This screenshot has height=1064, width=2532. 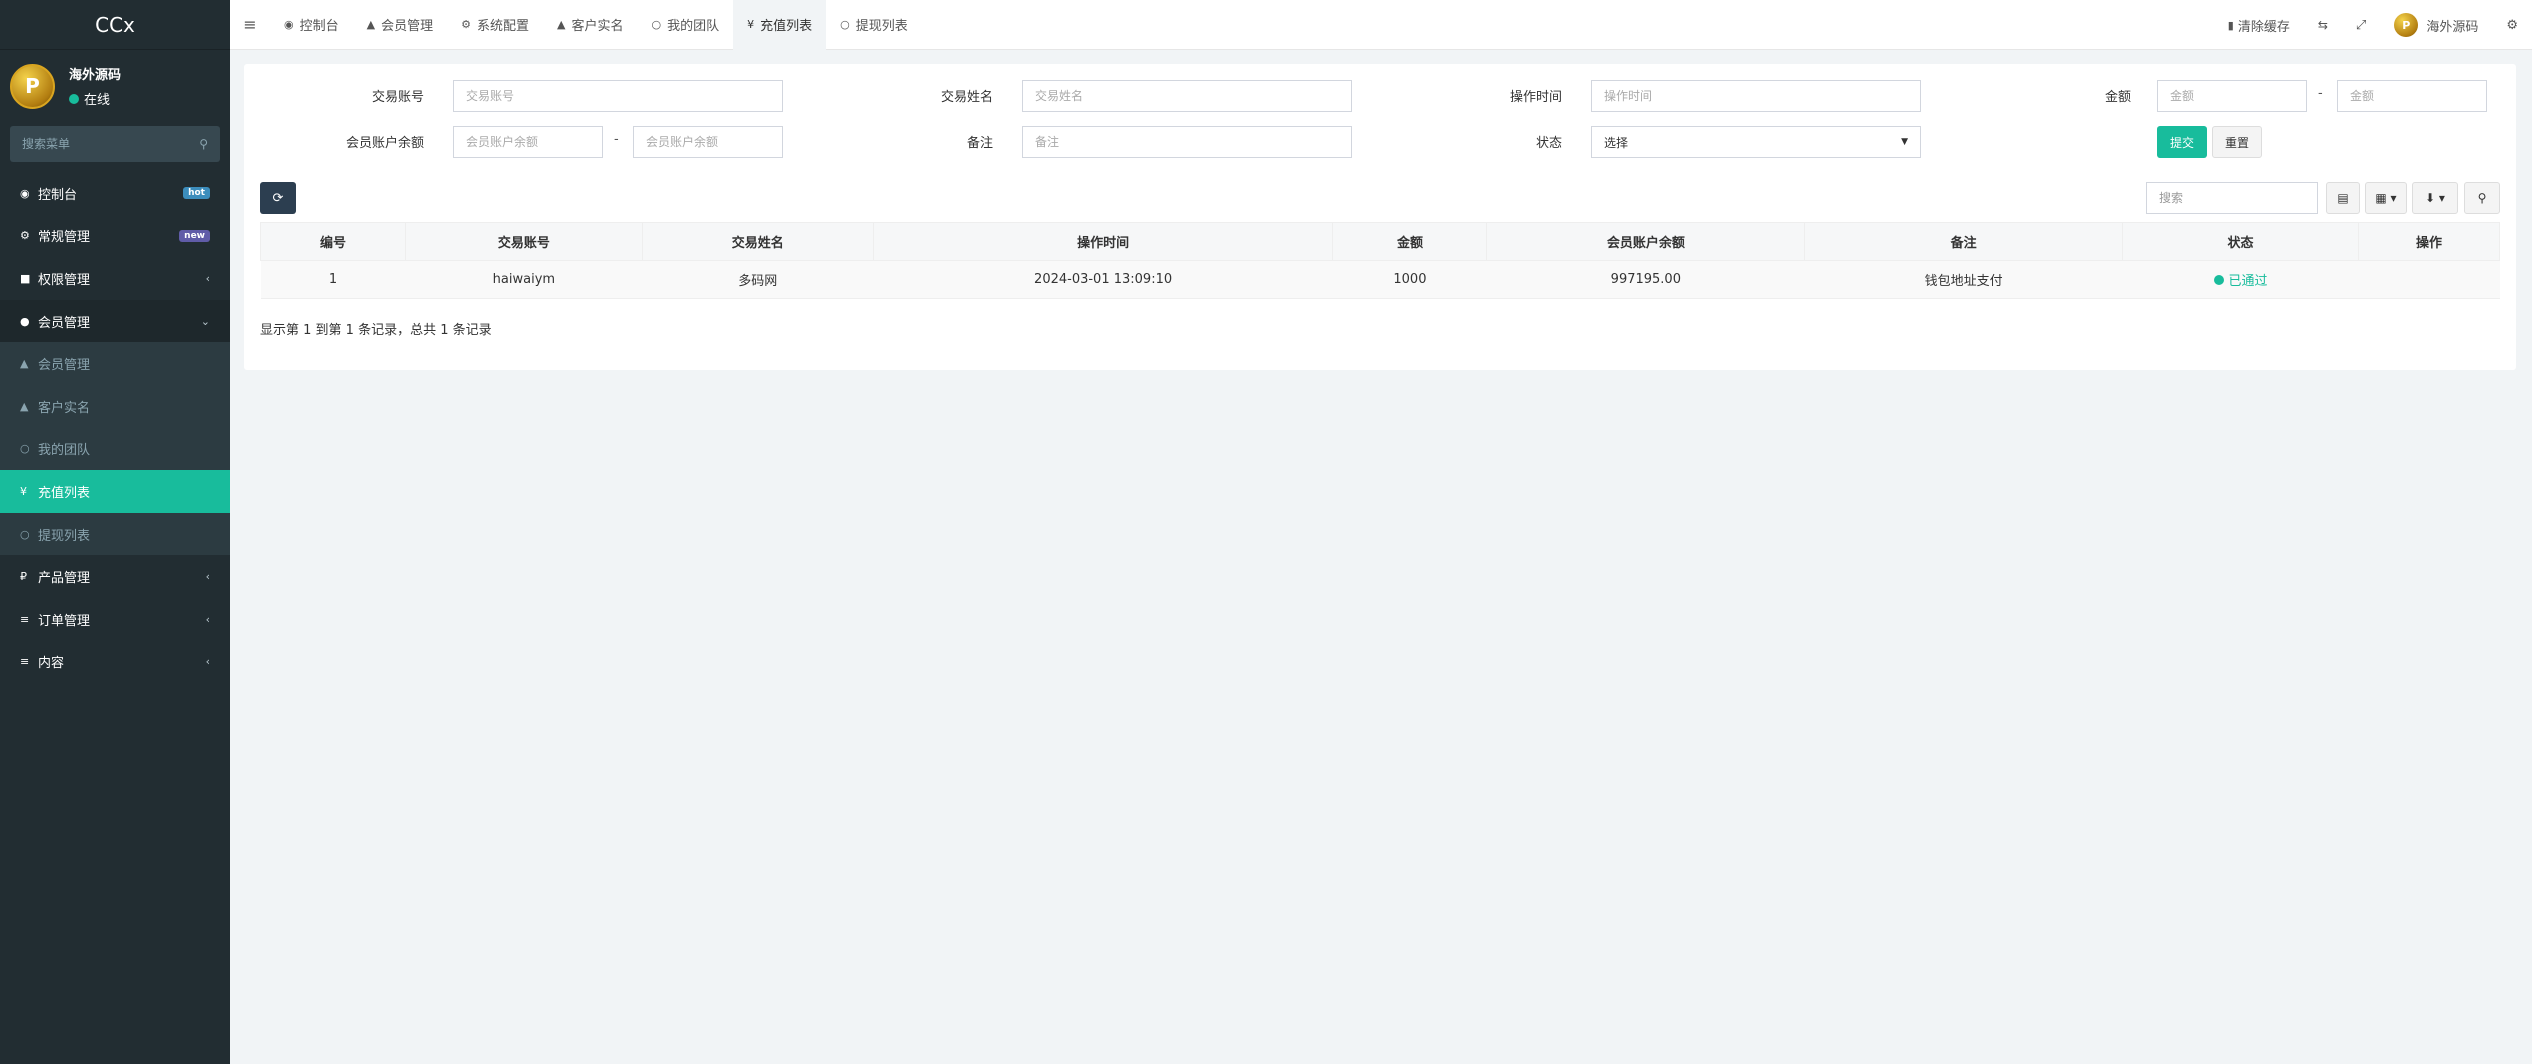 I want to click on user-circle-icon: ●, so click(x=25, y=321).